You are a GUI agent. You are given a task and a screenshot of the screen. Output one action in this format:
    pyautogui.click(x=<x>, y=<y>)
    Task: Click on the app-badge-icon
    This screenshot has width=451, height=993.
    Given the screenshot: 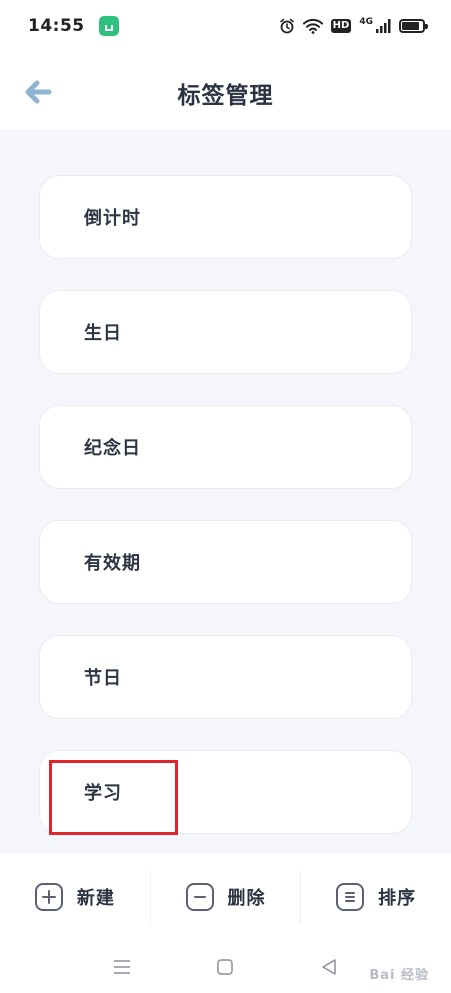 What is the action you would take?
    pyautogui.click(x=108, y=26)
    